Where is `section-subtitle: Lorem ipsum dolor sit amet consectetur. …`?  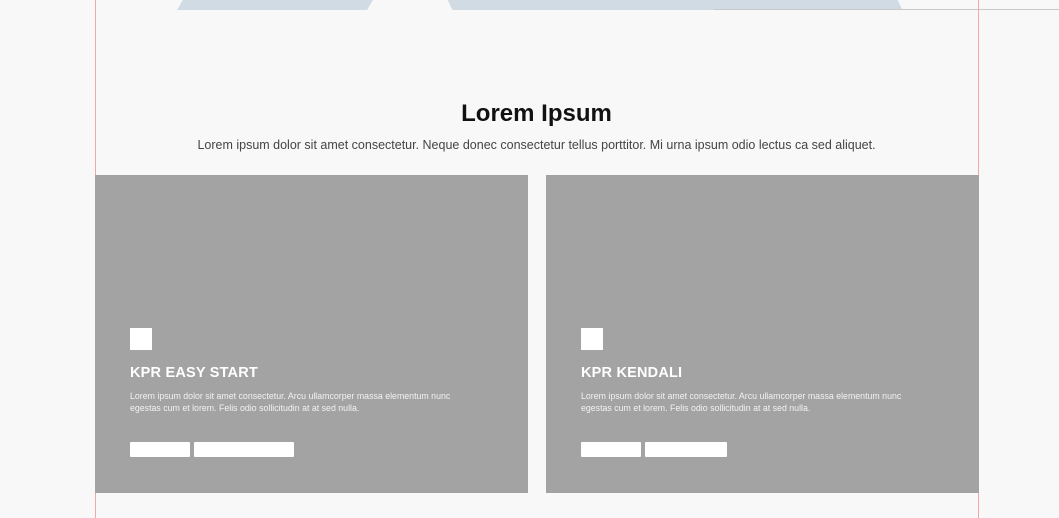 section-subtitle: Lorem ipsum dolor sit amet consectetur. … is located at coordinates (536, 145).